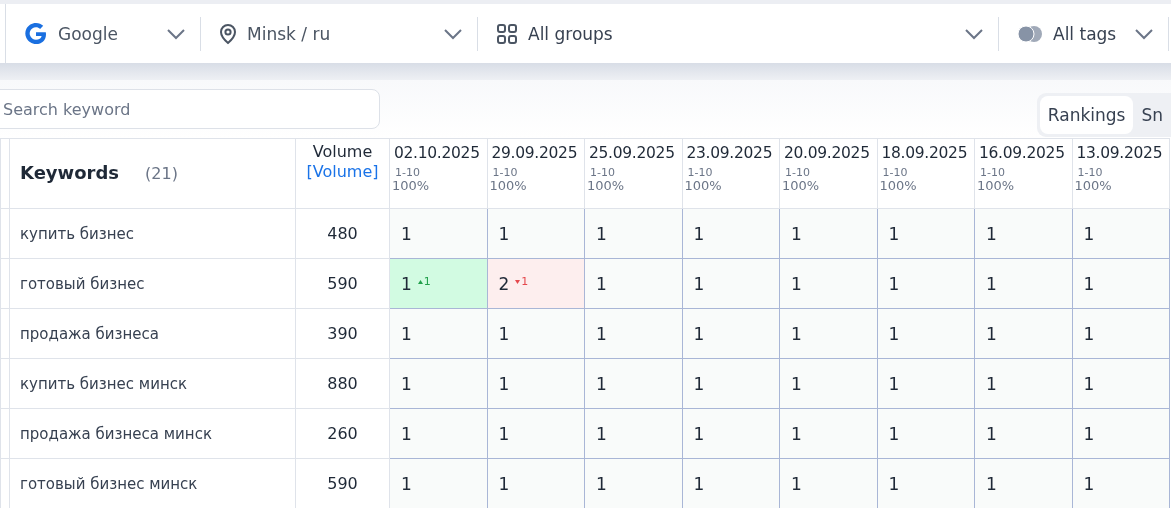  Describe the element at coordinates (507, 33) in the screenshot. I see `grid-icon` at that location.